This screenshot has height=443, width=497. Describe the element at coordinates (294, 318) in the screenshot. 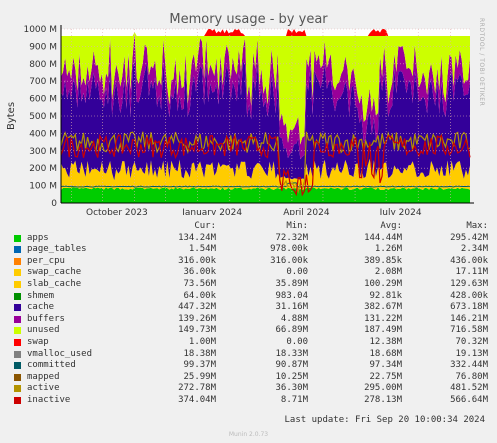

I see `legend-min: 4.88M` at that location.